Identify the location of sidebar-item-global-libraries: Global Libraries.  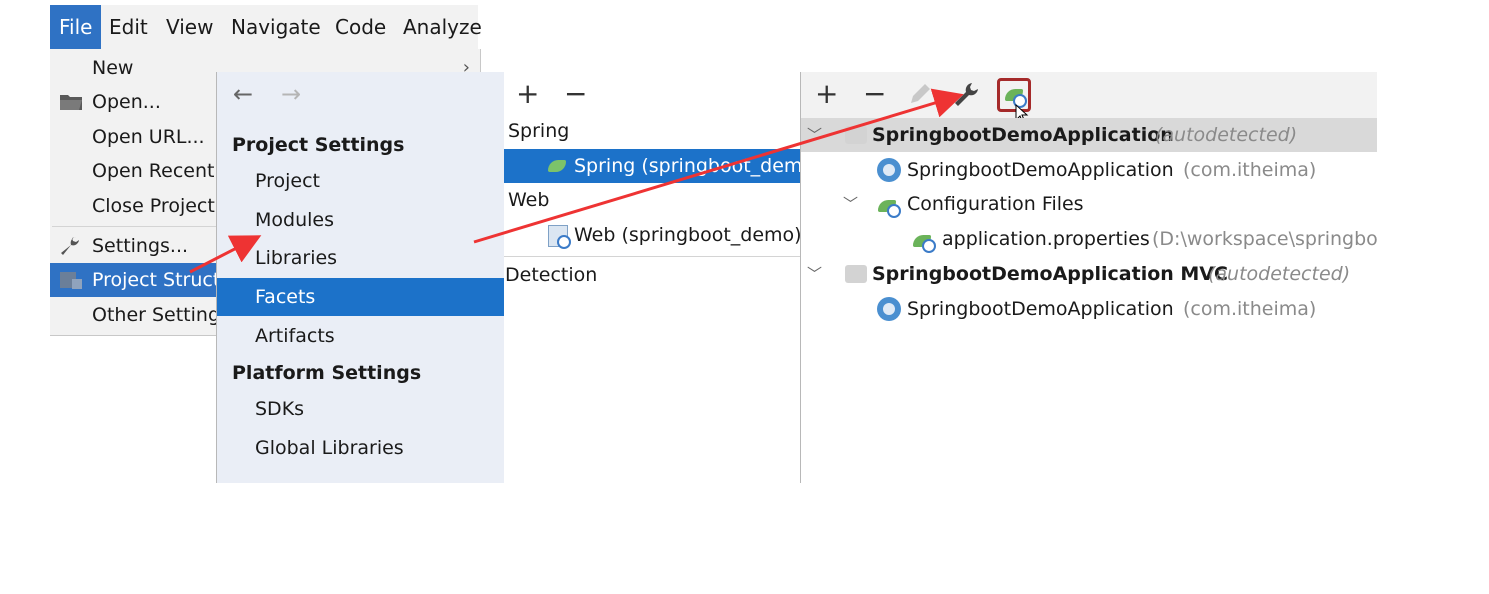
(360, 448).